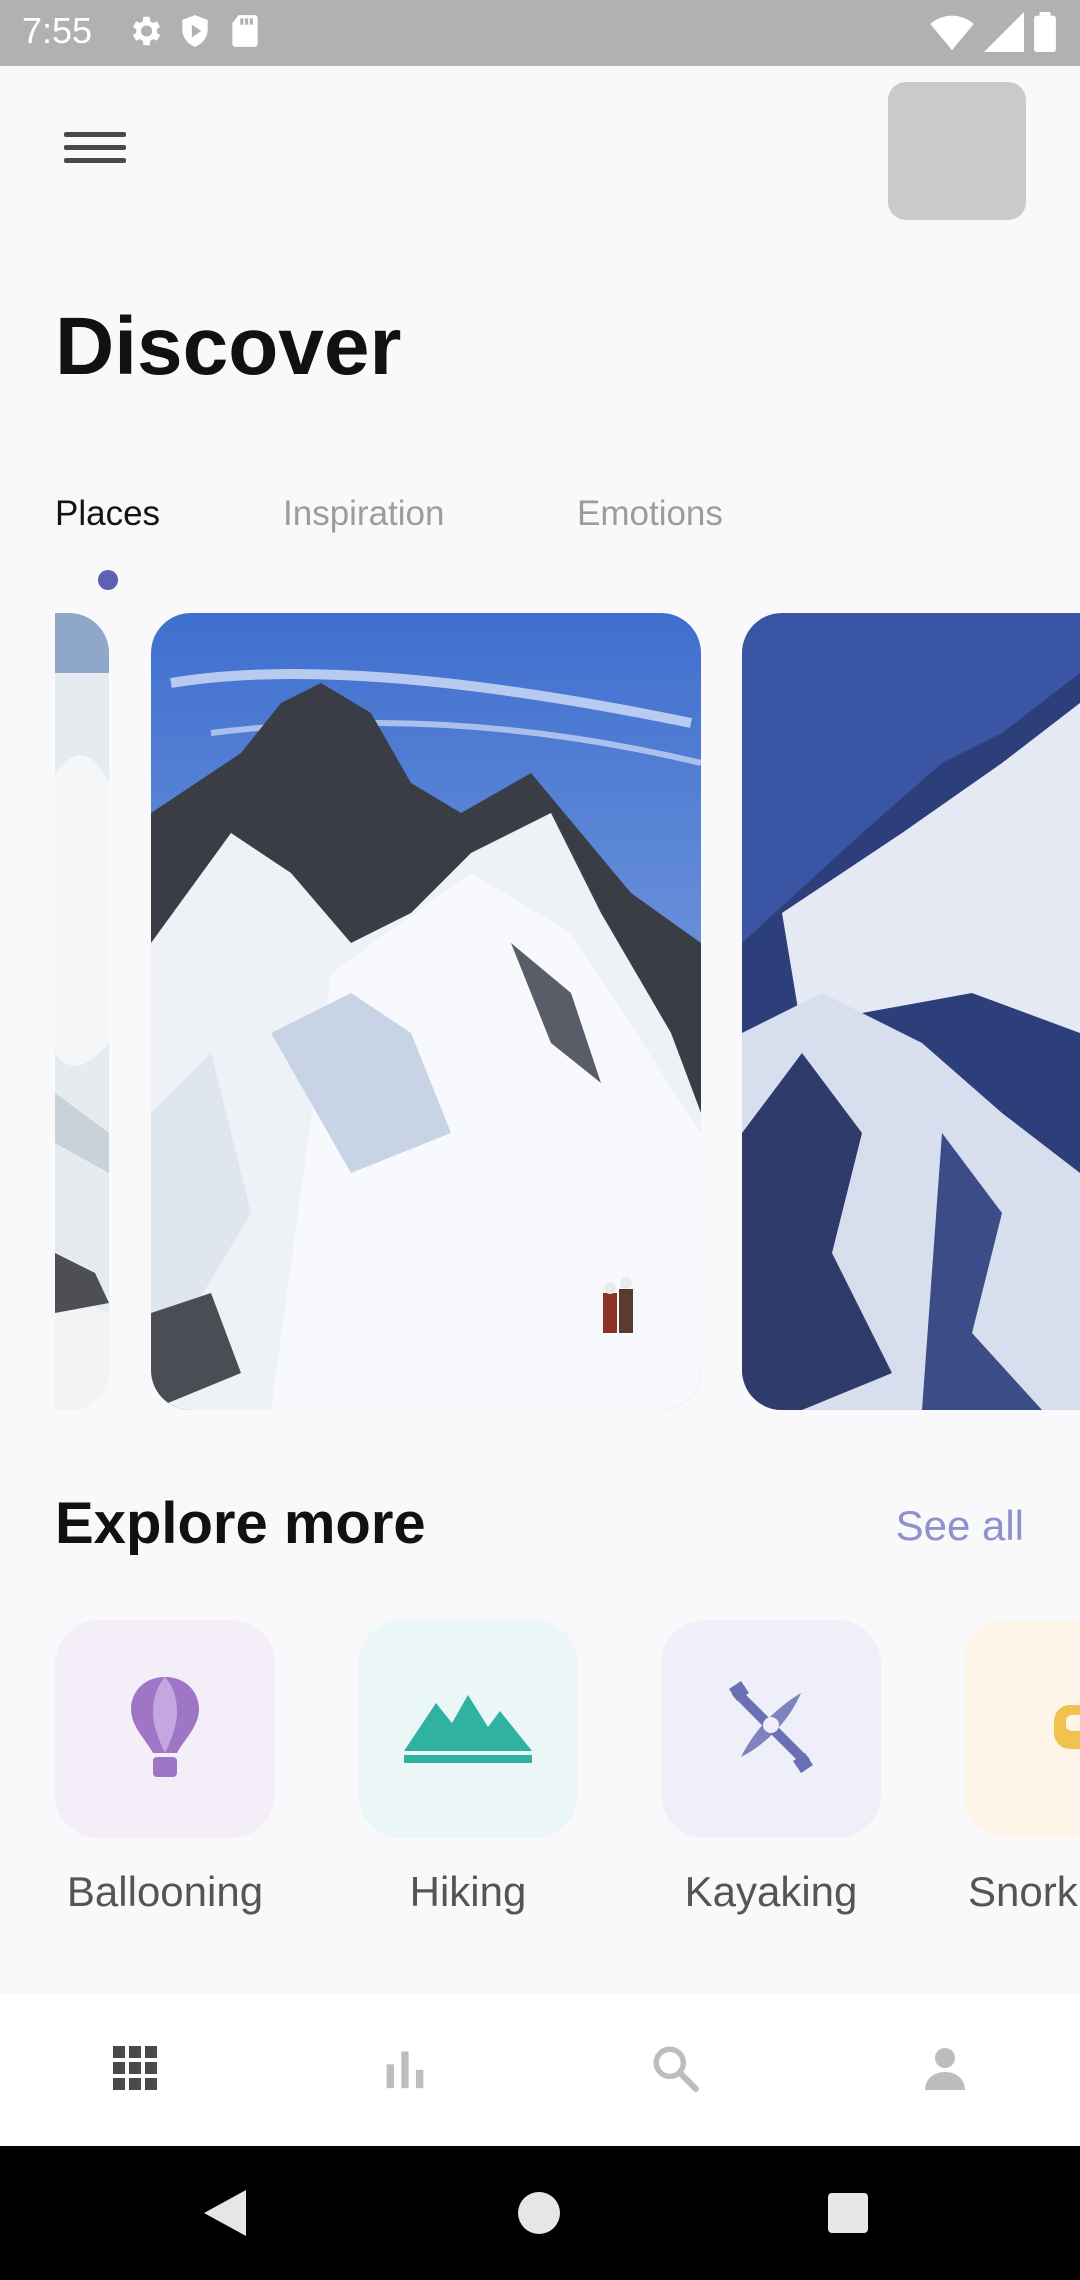  What do you see at coordinates (363, 514) in the screenshot?
I see `tab-inspiration: Inspiration` at bounding box center [363, 514].